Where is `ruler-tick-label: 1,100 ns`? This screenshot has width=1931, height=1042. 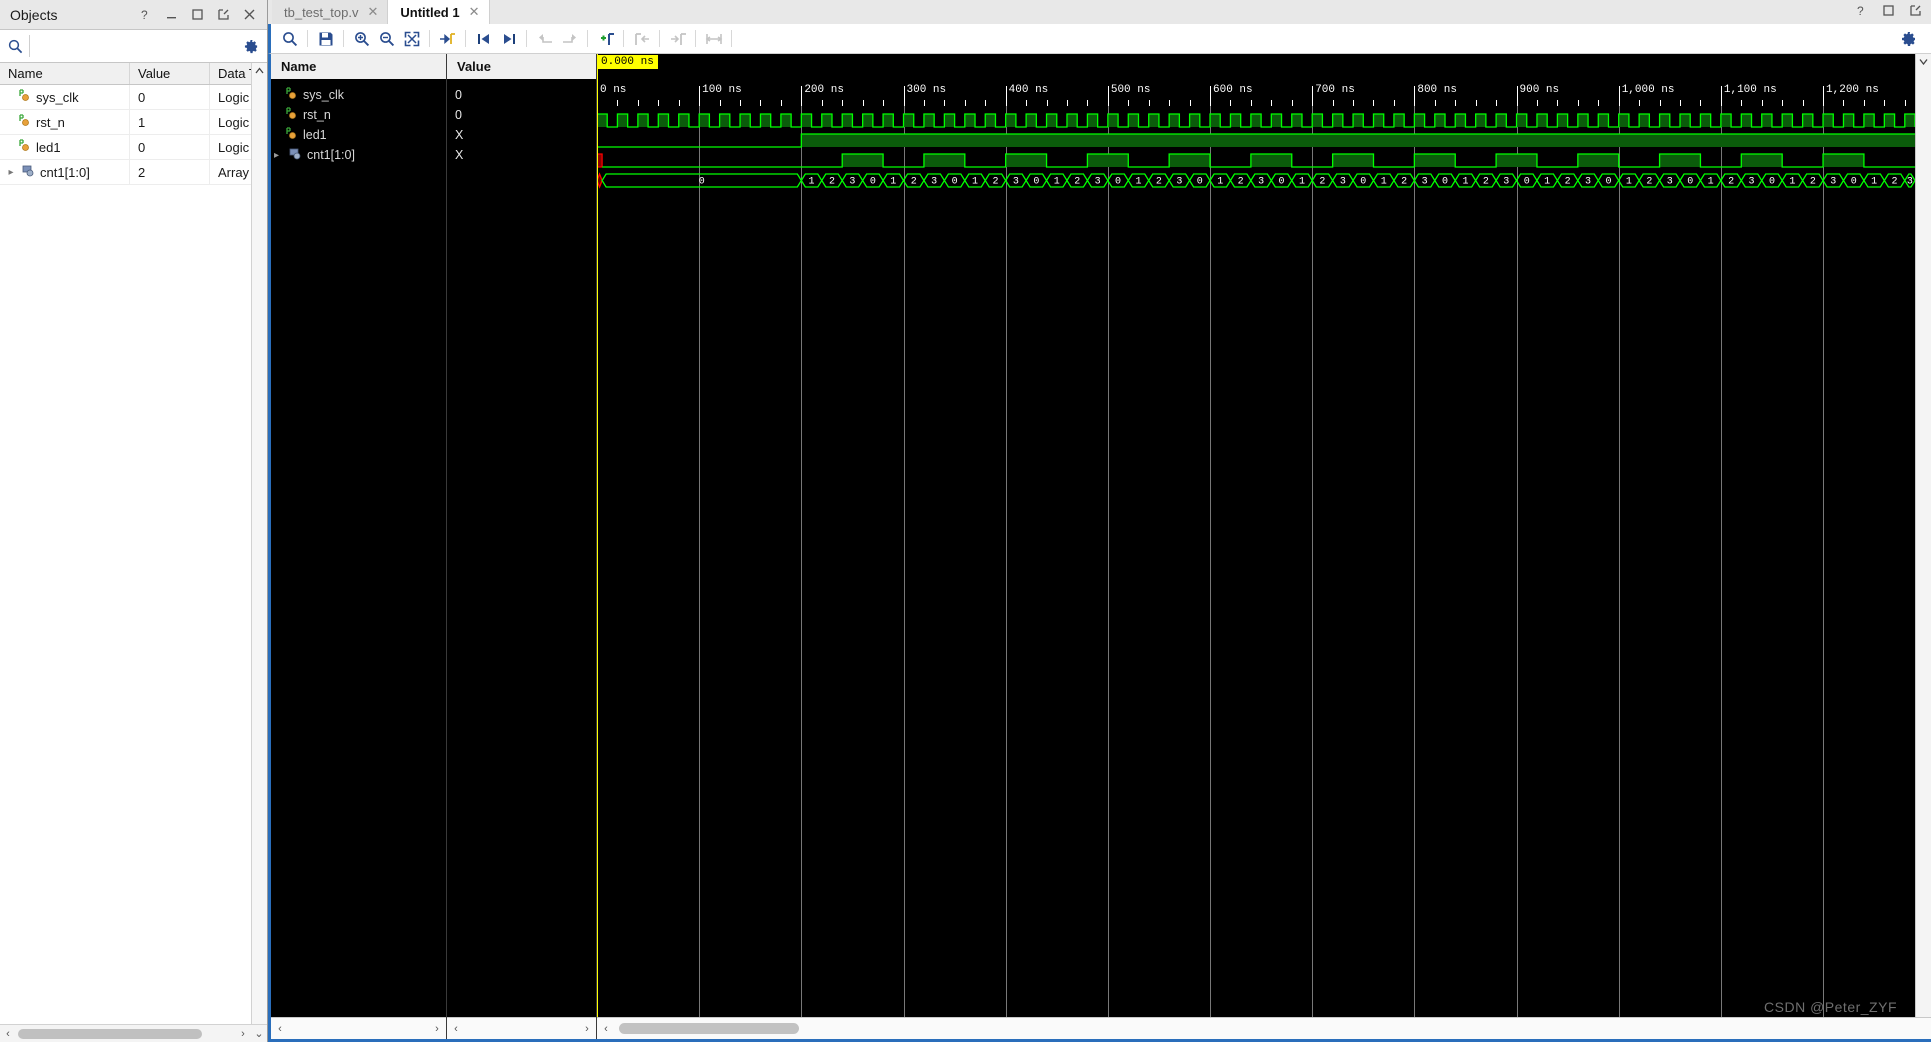
ruler-tick-label: 1,100 ns is located at coordinates (1750, 90).